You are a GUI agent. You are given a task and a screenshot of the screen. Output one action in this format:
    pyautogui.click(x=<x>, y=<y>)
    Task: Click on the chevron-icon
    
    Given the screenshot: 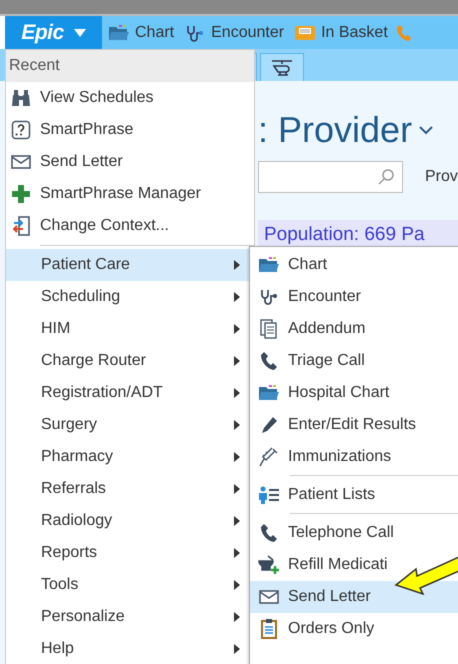 What is the action you would take?
    pyautogui.click(x=426, y=130)
    